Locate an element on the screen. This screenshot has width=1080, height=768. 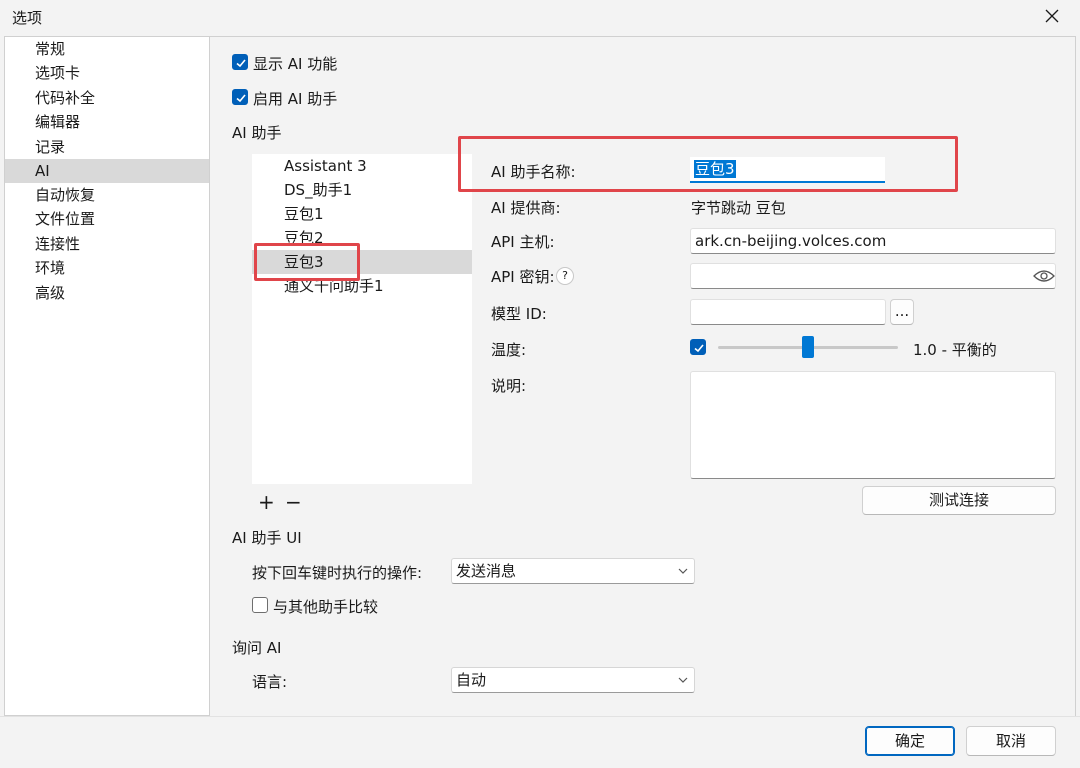
nav-item-autorecover: 自动恢复 is located at coordinates (107, 195).